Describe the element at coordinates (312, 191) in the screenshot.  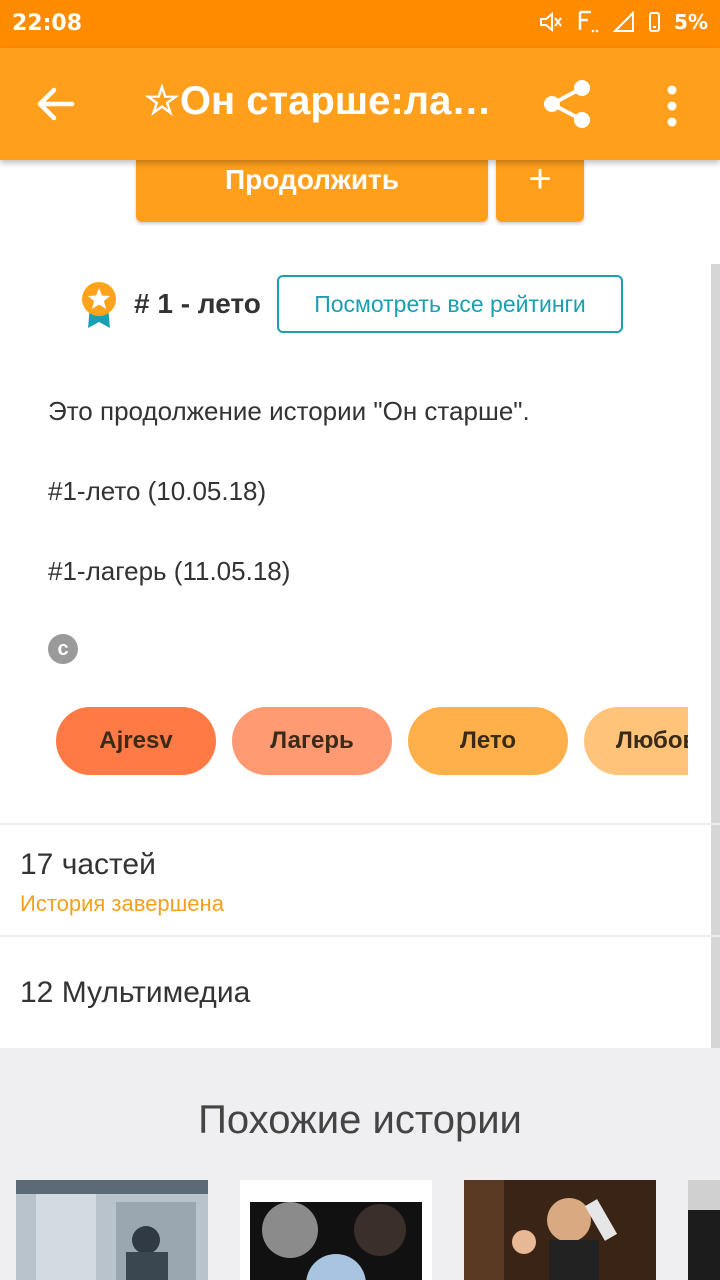
I see `continue-button: Продолжить` at that location.